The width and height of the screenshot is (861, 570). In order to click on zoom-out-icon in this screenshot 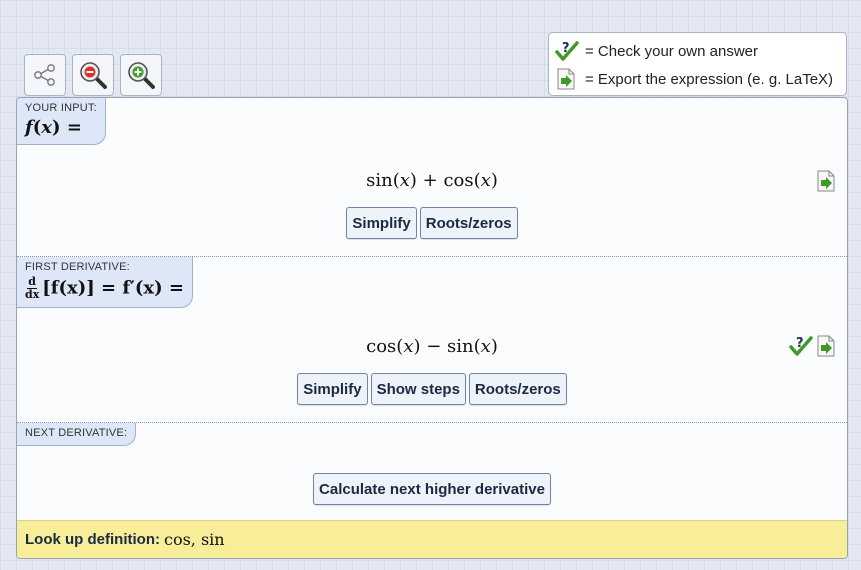, I will do `click(93, 75)`.